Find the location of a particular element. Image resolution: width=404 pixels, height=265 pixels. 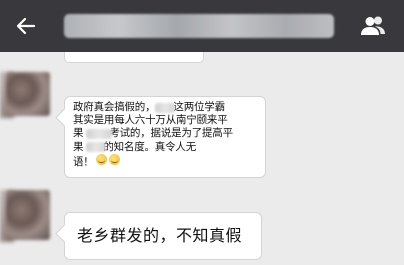

previous-message-bubble is located at coordinates (134, 57).